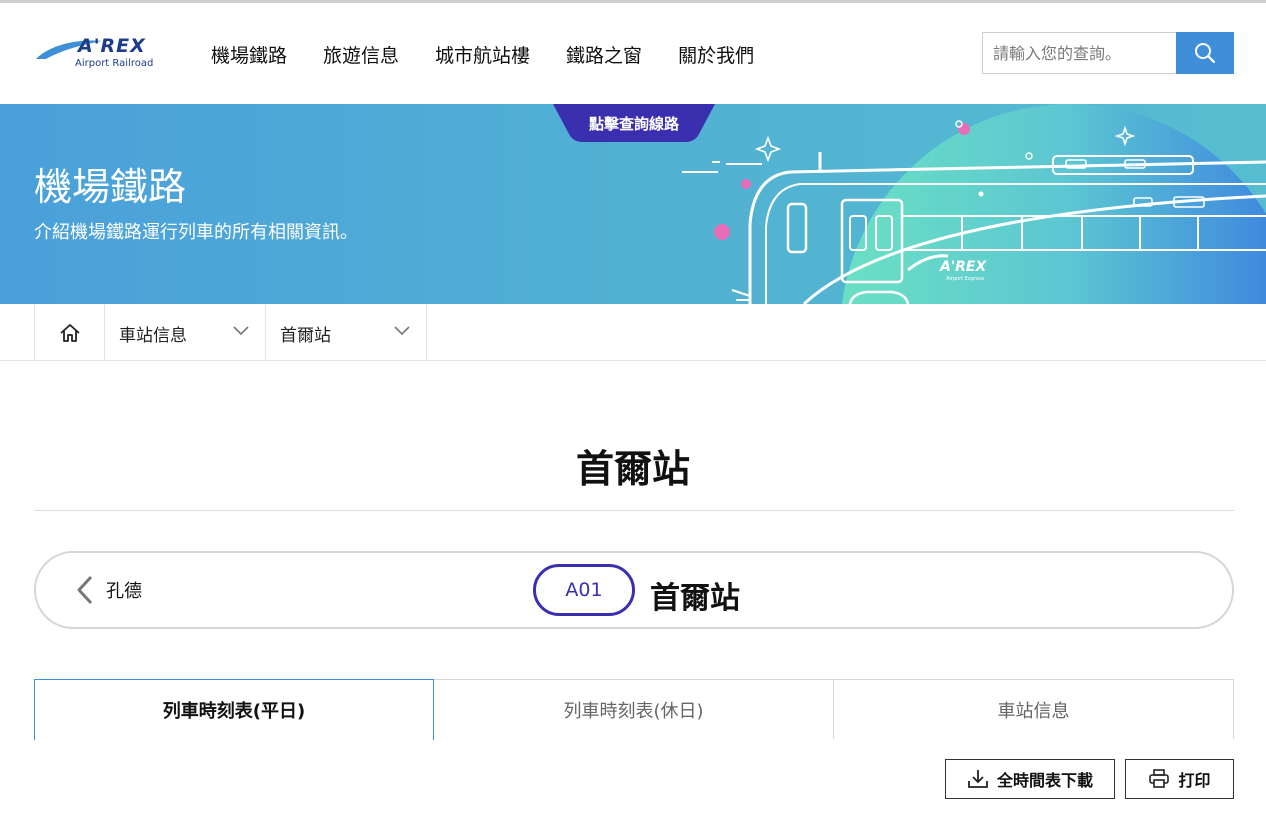  Describe the element at coordinates (112, 46) in the screenshot. I see `logo-wordmark: A'REX` at that location.